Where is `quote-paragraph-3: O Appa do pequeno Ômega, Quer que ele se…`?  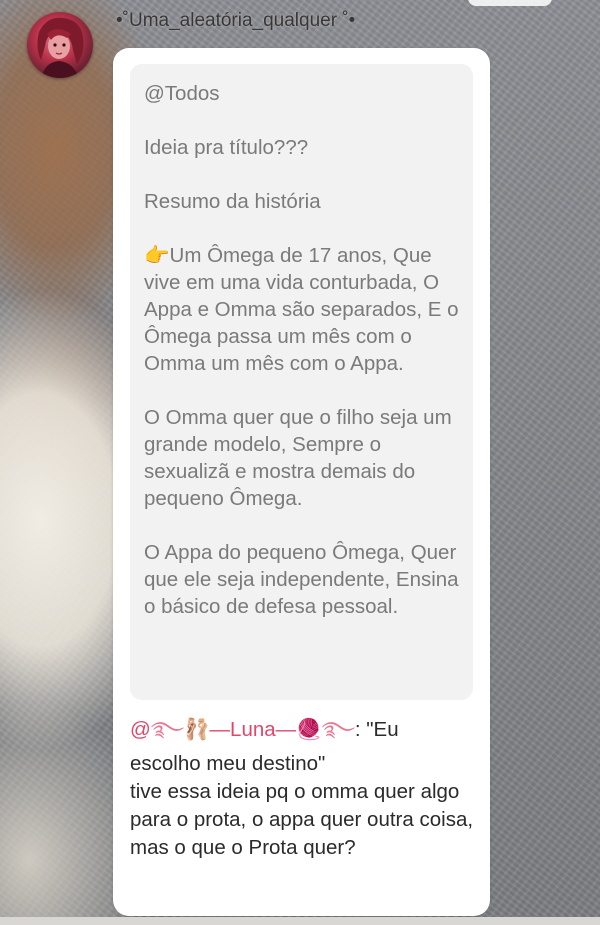 quote-paragraph-3: O Appa do pequeno Ômega, Quer que ele se… is located at coordinates (301, 579).